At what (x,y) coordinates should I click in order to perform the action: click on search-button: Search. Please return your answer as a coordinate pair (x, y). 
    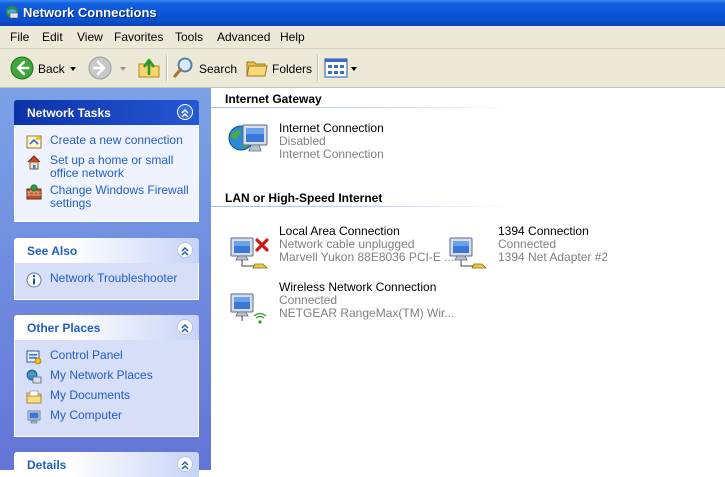
    Looking at the image, I should click on (204, 68).